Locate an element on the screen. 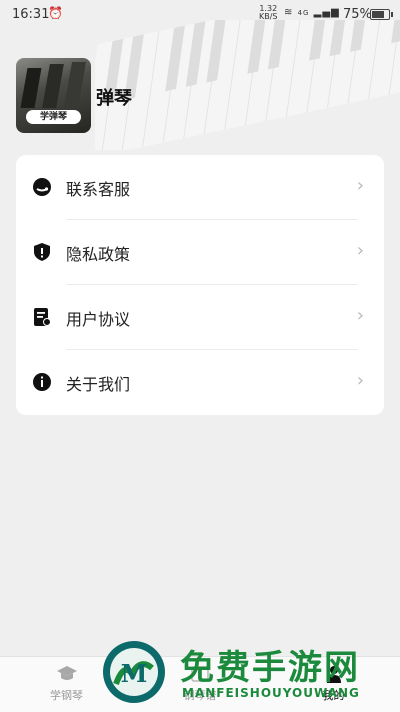  menu-item-label: 隐私政策 is located at coordinates (98, 254).